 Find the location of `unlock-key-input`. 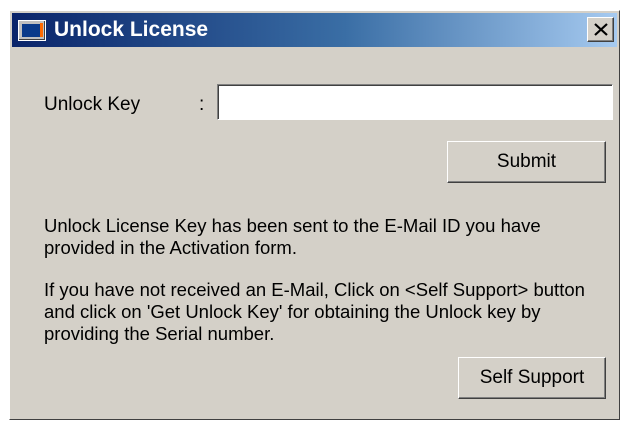

unlock-key-input is located at coordinates (415, 102).